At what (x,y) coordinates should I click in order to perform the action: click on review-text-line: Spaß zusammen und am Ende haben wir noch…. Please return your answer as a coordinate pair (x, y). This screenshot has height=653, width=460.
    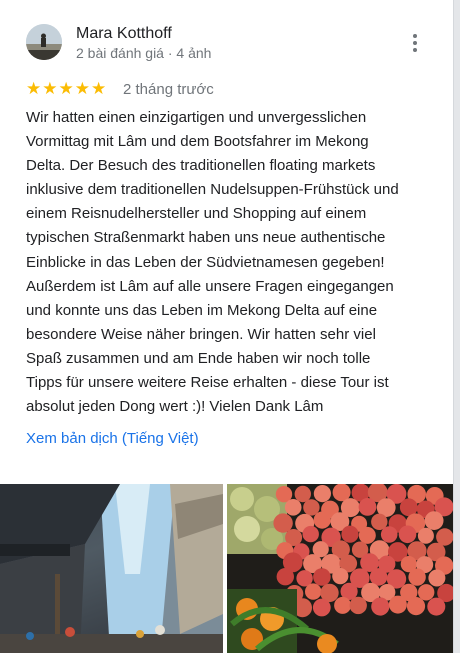
    Looking at the image, I should click on (198, 358).